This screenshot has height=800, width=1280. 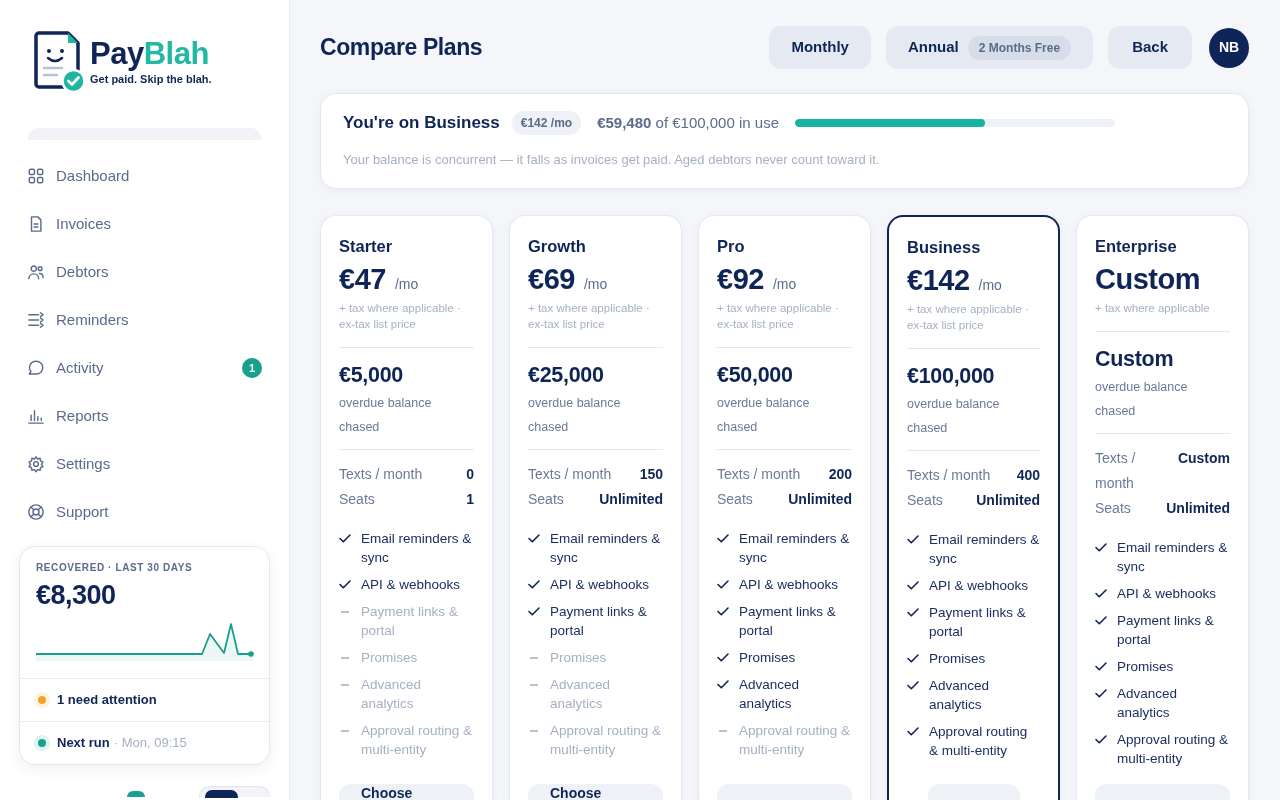 I want to click on usage-text: €59,480 of €100,000 in use, so click(x=688, y=122).